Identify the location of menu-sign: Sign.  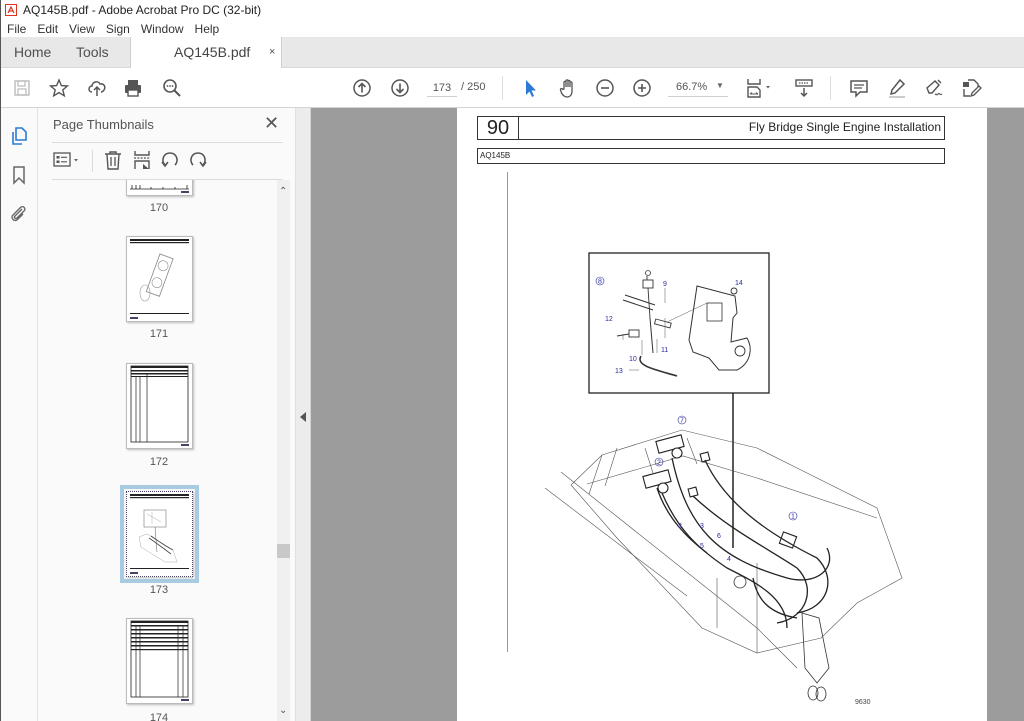
(117, 29).